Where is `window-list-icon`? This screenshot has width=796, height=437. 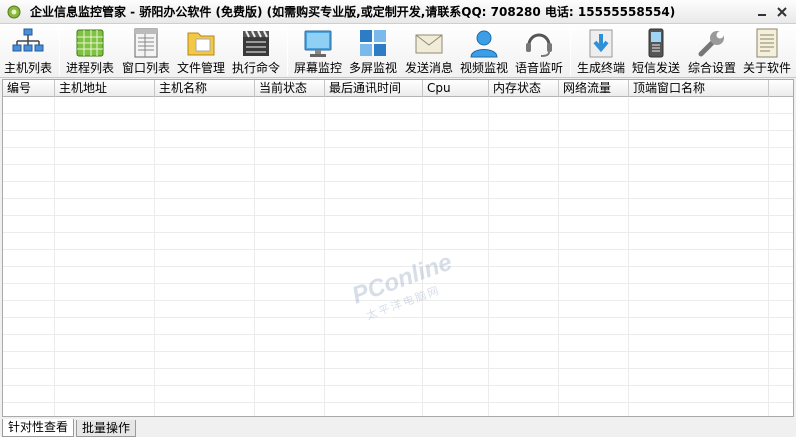
window-list-icon is located at coordinates (146, 43).